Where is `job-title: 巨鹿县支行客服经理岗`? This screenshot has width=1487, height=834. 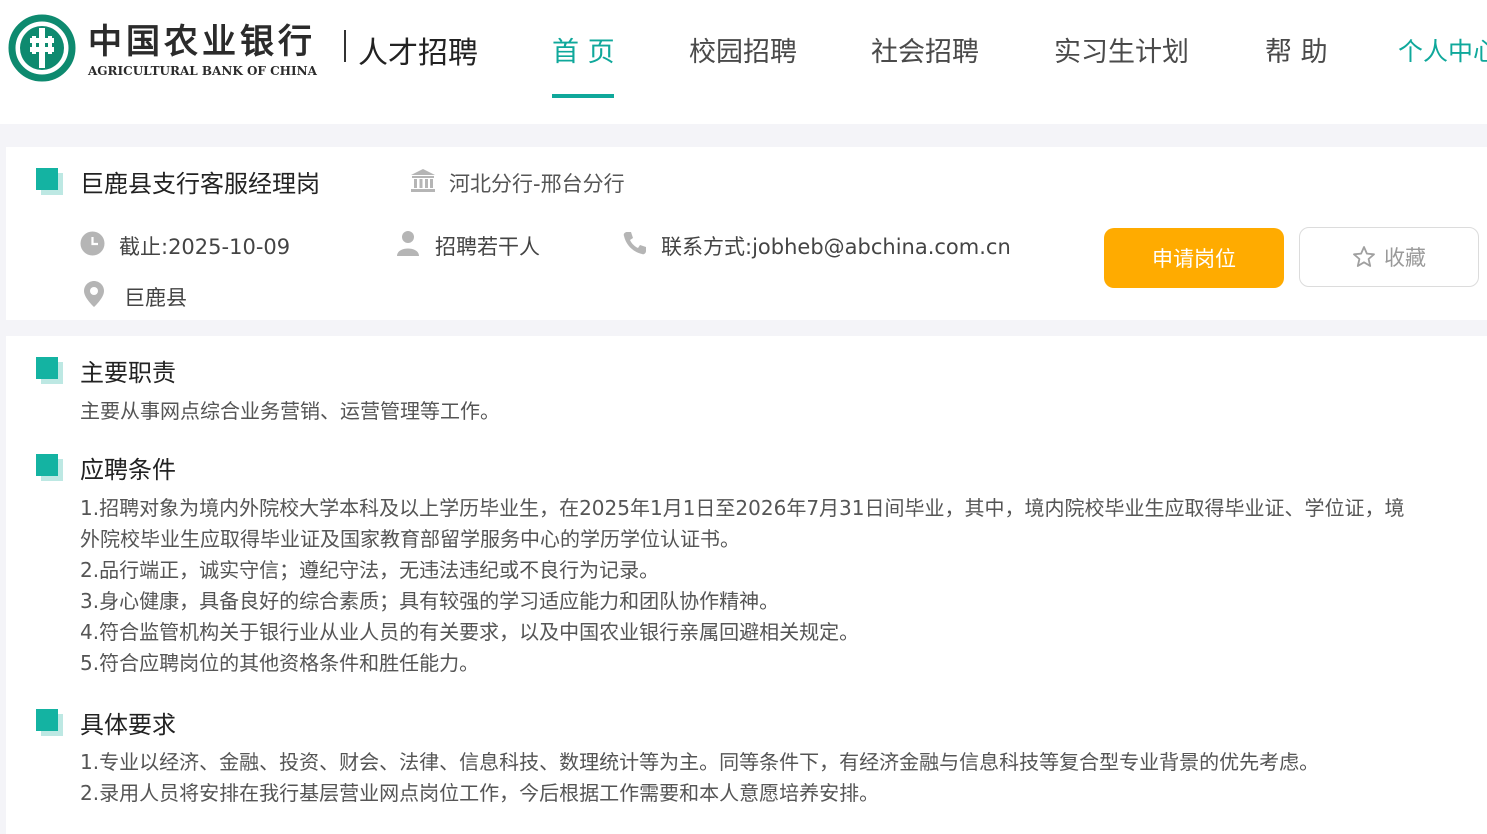 job-title: 巨鹿县支行客服经理岗 is located at coordinates (200, 184).